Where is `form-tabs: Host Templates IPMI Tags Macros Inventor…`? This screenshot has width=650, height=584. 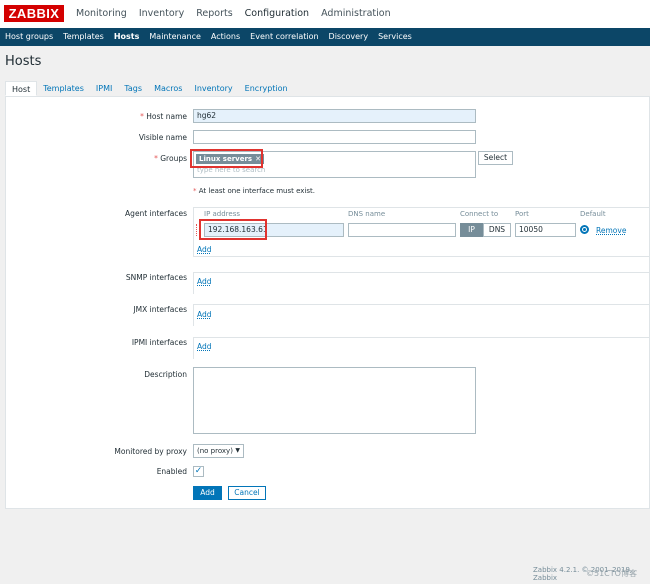
form-tabs: Host Templates IPMI Tags Macros Inventor… is located at coordinates (327, 89).